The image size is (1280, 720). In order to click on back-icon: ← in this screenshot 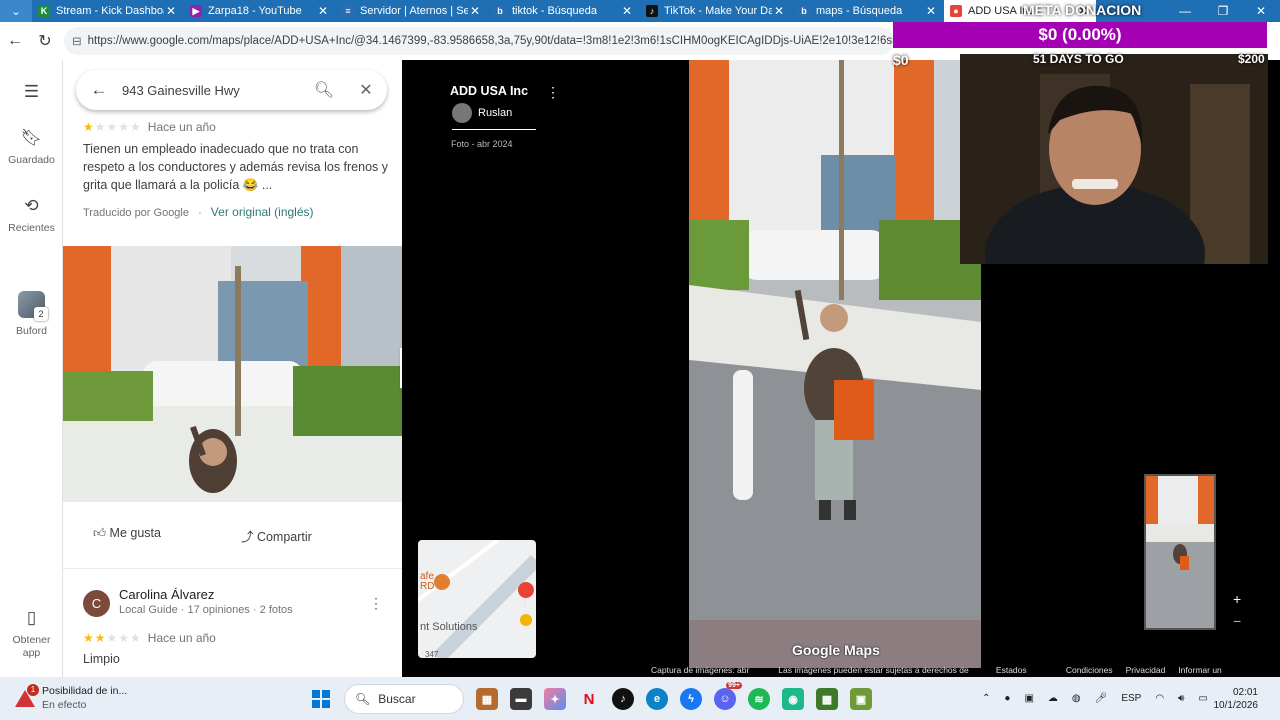, I will do `click(15, 41)`.